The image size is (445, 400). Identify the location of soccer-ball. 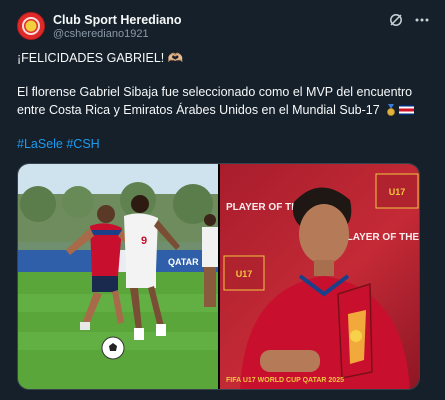
(113, 348).